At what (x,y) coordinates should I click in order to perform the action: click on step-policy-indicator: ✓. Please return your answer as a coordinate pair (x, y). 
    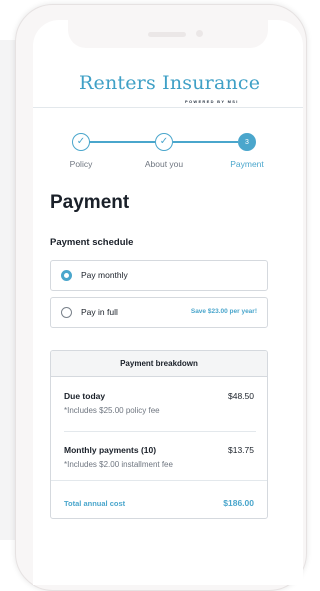
    Looking at the image, I should click on (81, 142).